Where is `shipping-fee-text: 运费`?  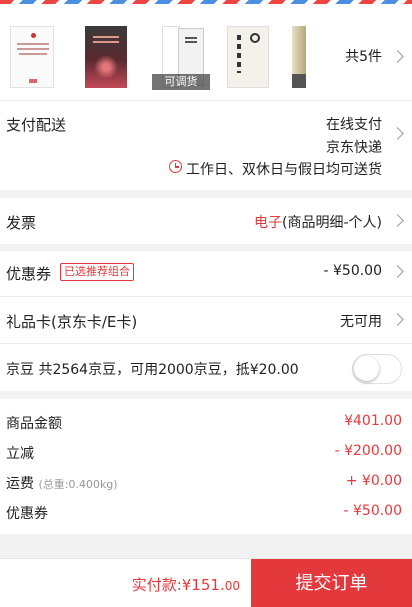 shipping-fee-text: 运费 is located at coordinates (20, 484).